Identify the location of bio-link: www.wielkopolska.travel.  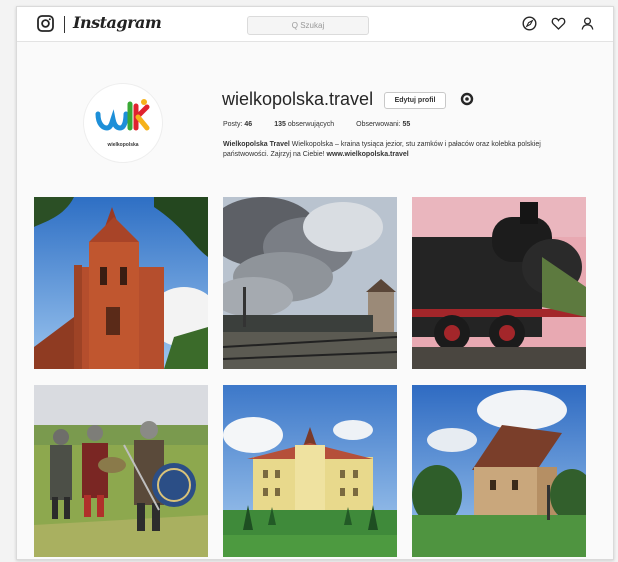
(368, 154).